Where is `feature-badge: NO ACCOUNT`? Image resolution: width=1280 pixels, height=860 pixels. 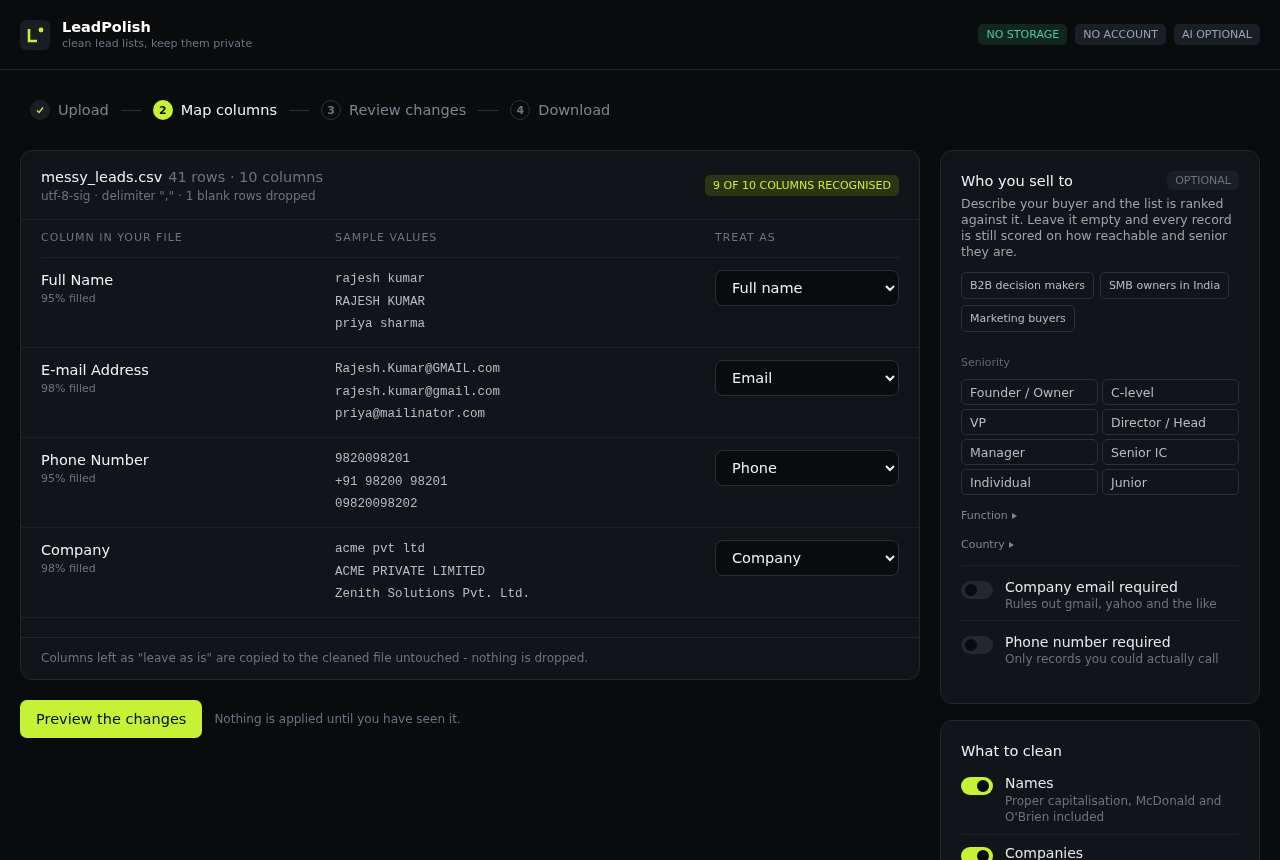
feature-badge: NO ACCOUNT is located at coordinates (1120, 34).